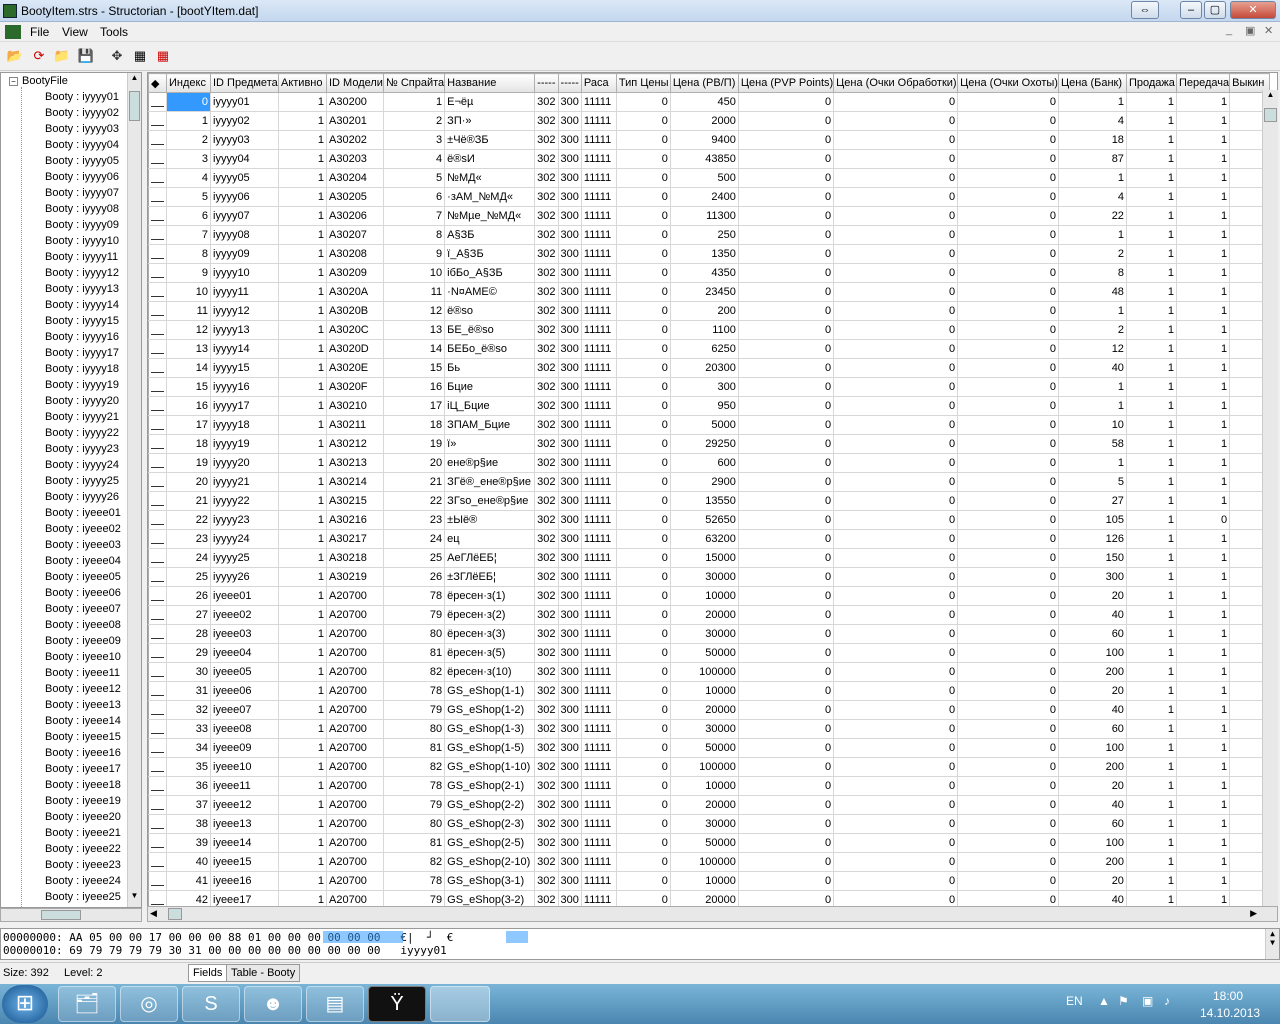  I want to click on mdi-restore-icon: ▣, so click(1250, 30).